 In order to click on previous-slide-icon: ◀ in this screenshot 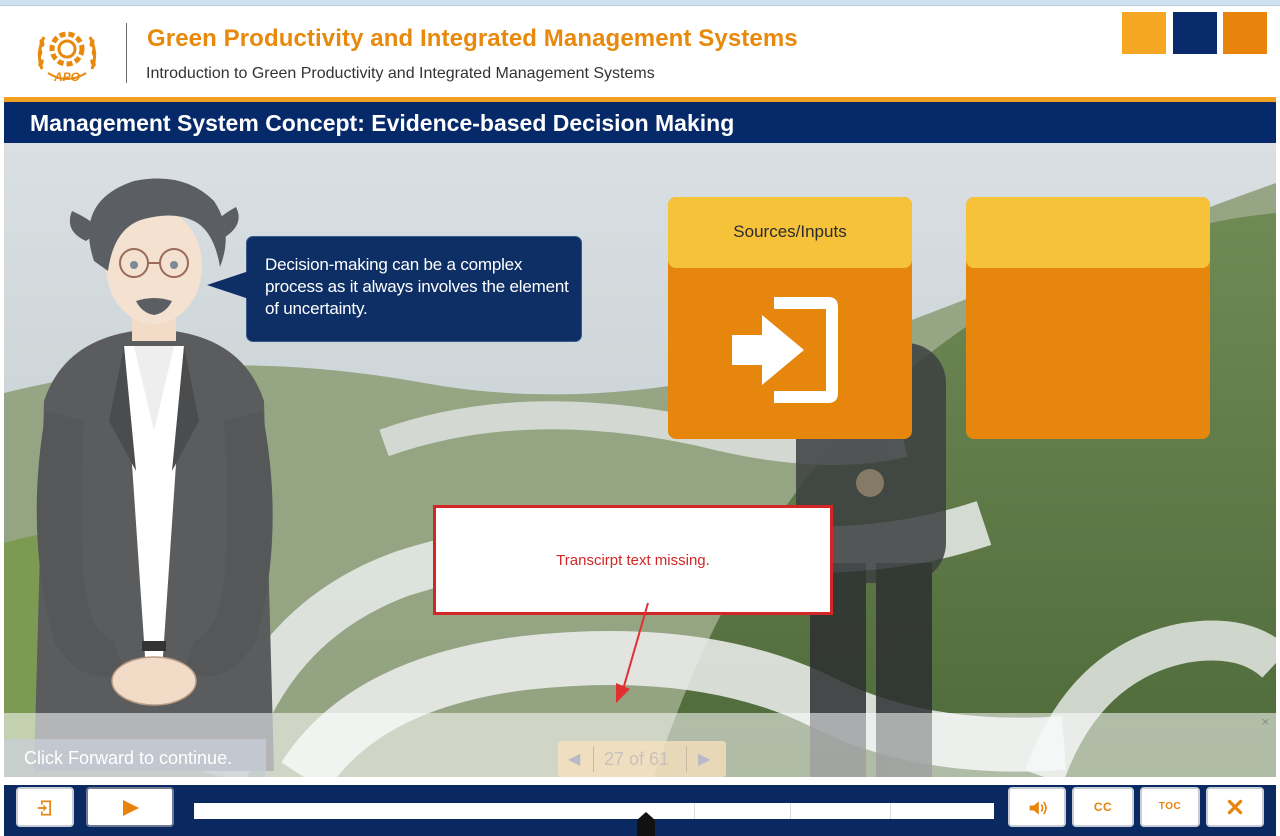, I will do `click(574, 758)`.